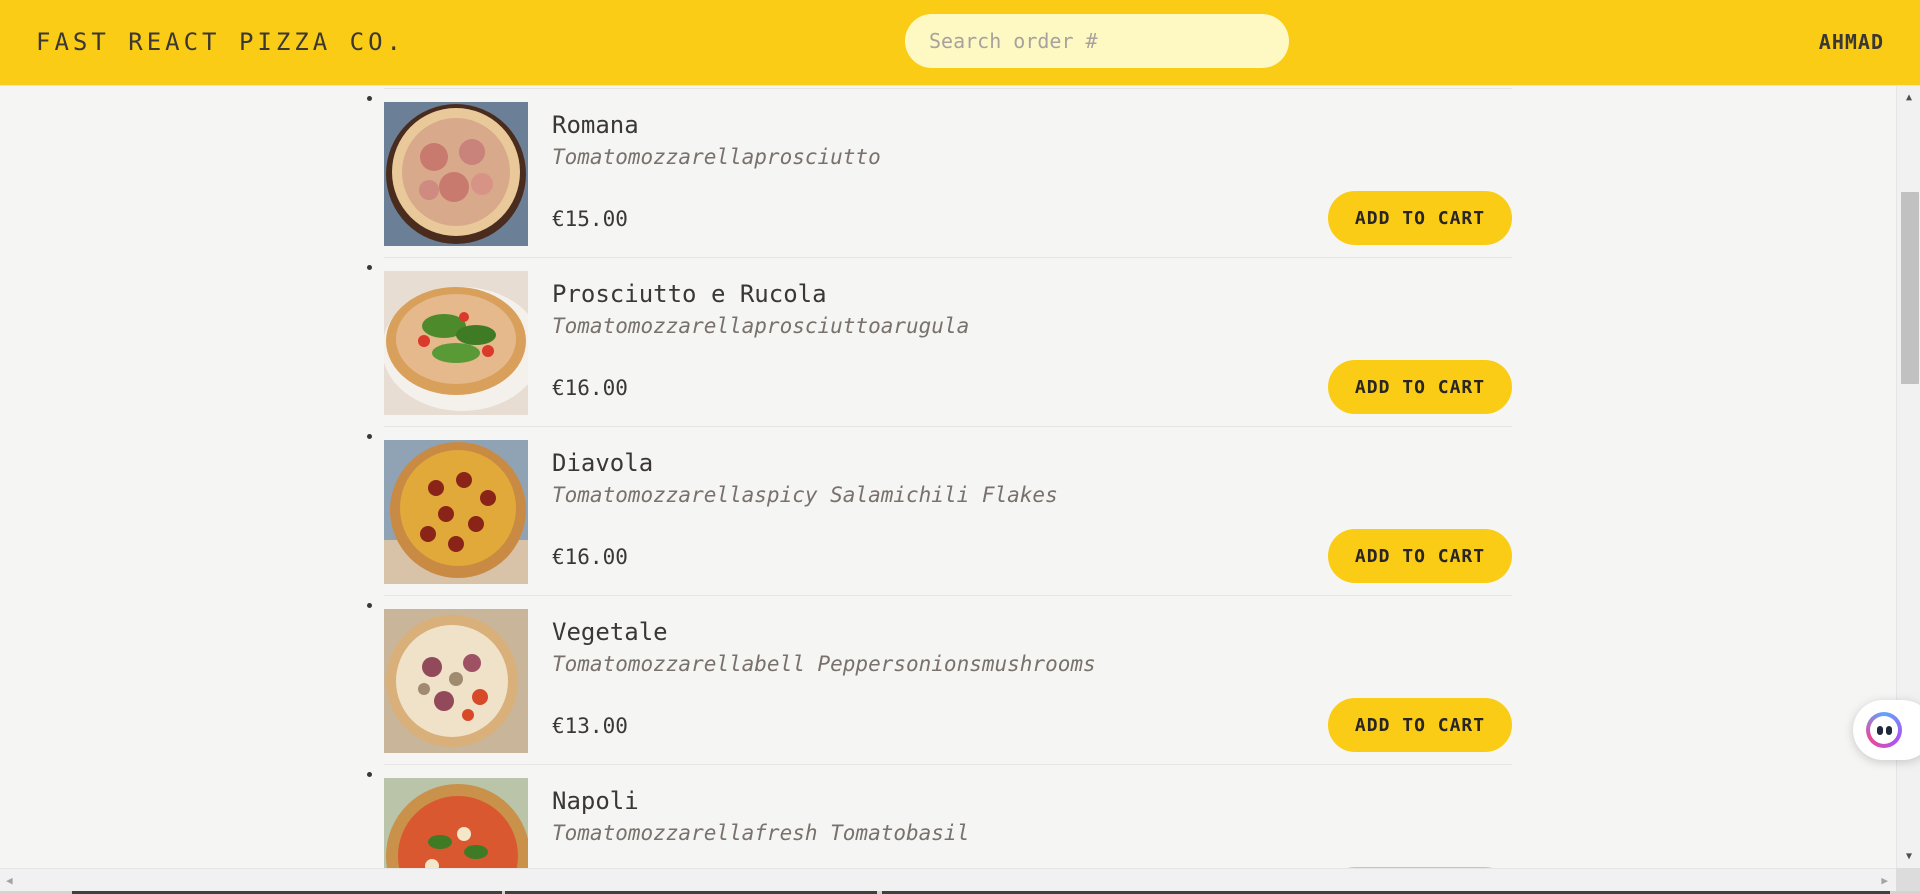 This screenshot has width=1920, height=894. I want to click on pizza-price: €15.00, so click(590, 219).